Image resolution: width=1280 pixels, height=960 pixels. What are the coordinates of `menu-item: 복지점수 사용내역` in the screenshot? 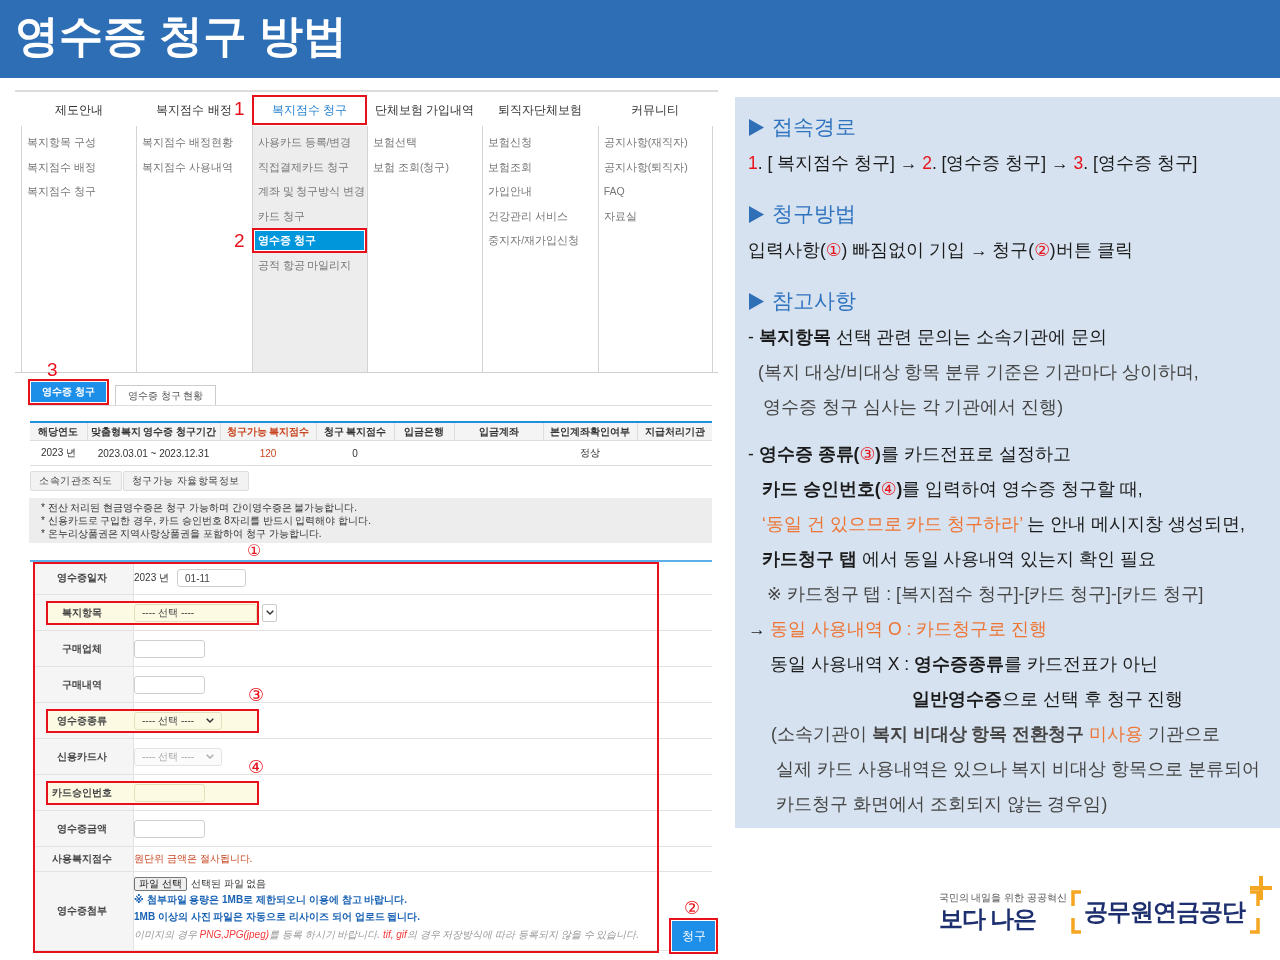 It's located at (194, 166).